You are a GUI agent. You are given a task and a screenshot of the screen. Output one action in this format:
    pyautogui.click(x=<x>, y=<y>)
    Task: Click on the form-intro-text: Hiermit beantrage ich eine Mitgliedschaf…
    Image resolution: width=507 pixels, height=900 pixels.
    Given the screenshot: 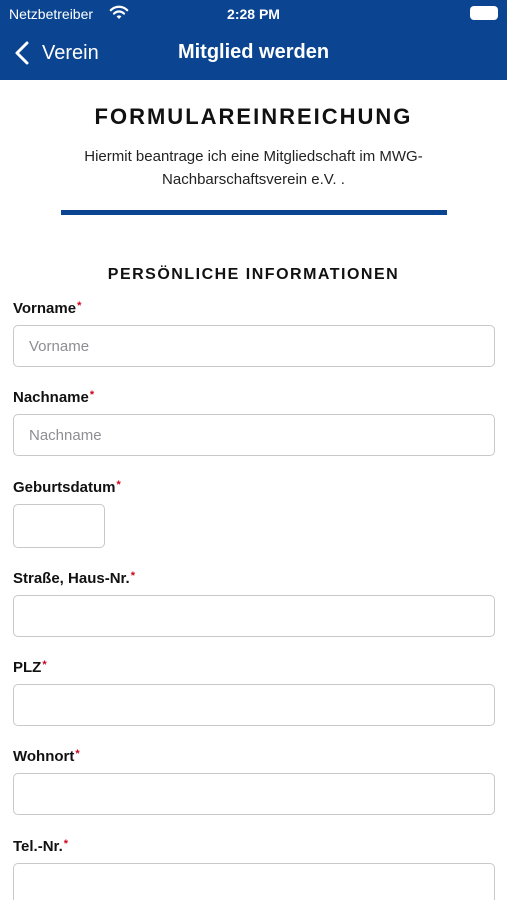 What is the action you would take?
    pyautogui.click(x=253, y=168)
    